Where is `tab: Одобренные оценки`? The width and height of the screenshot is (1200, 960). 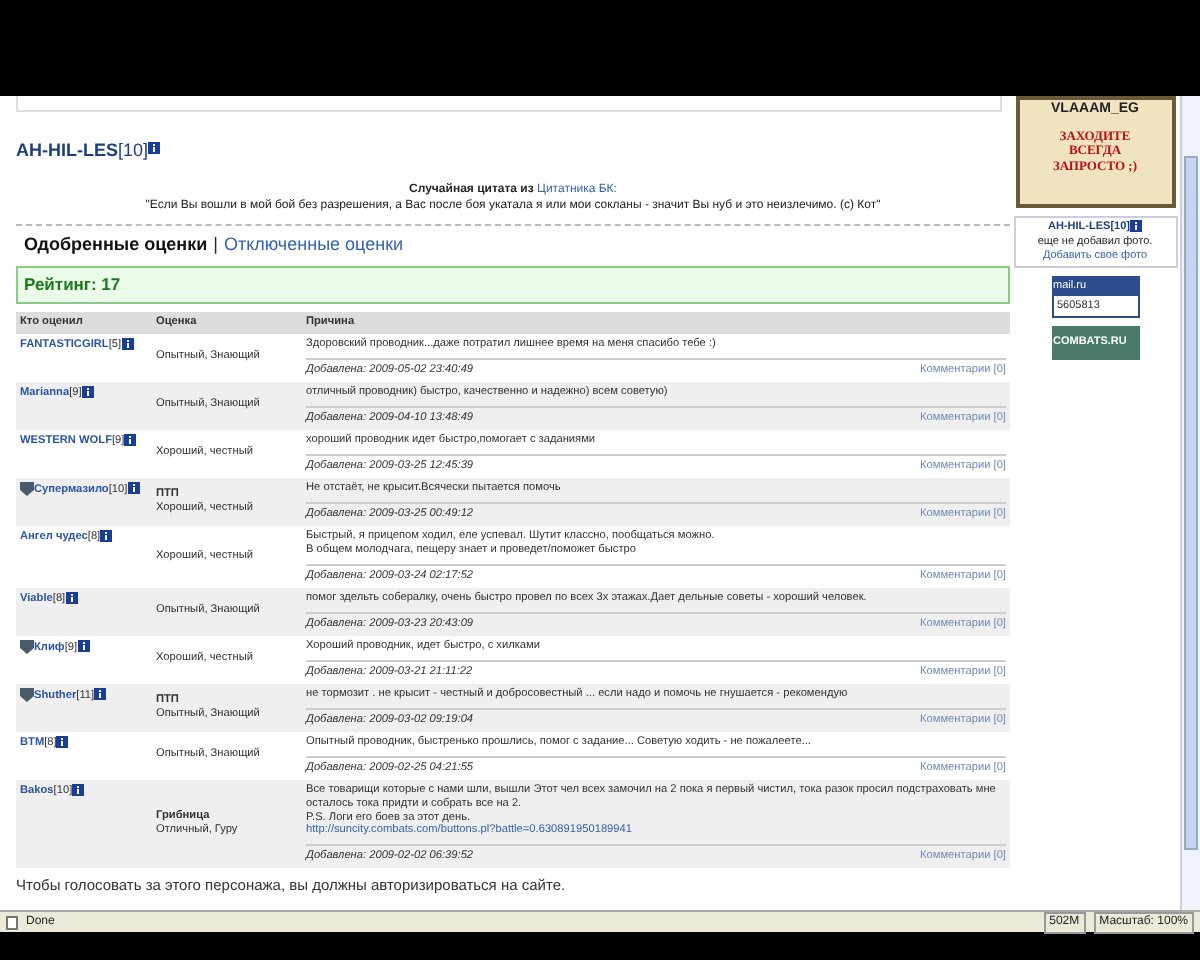 tab: Одобренные оценки is located at coordinates (116, 245).